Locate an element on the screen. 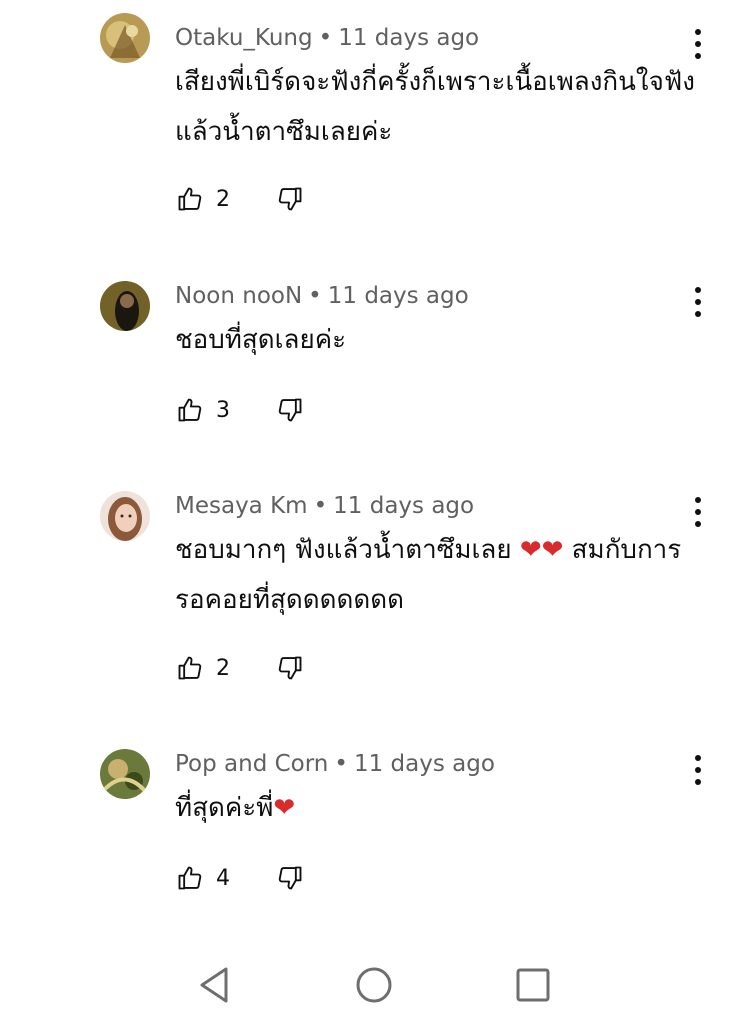 Image resolution: width=749 pixels, height=1024 pixels. home-circle-icon is located at coordinates (374, 985).